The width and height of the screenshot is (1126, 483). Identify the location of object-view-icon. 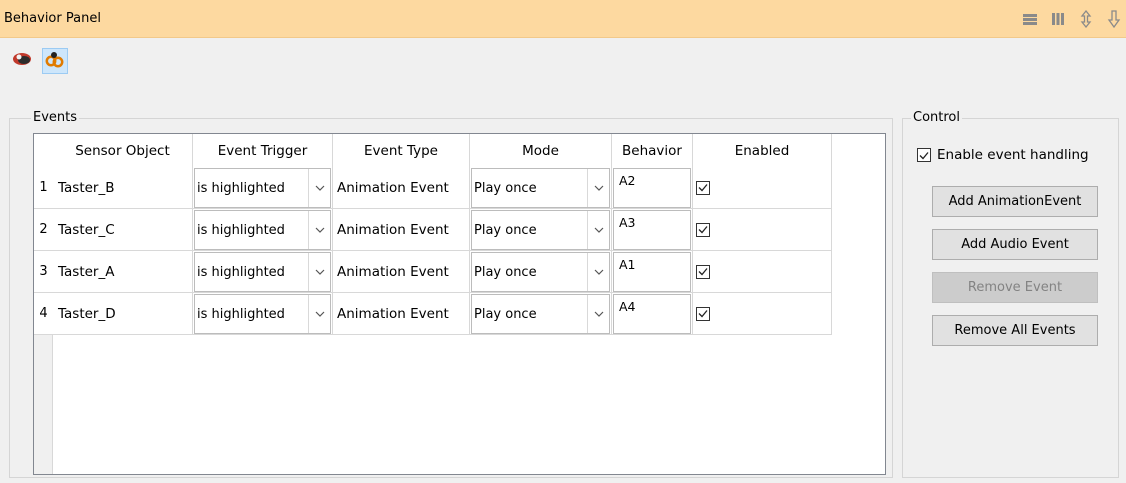
(23, 61).